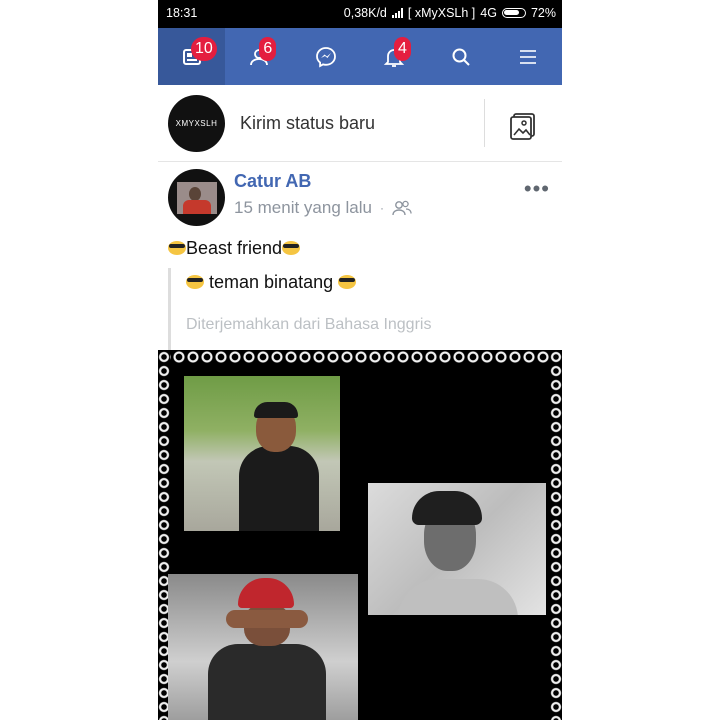 Image resolution: width=720 pixels, height=720 pixels. What do you see at coordinates (308, 325) in the screenshot?
I see `translation-note: Diterjemahkan dari Bahasa Inggris` at bounding box center [308, 325].